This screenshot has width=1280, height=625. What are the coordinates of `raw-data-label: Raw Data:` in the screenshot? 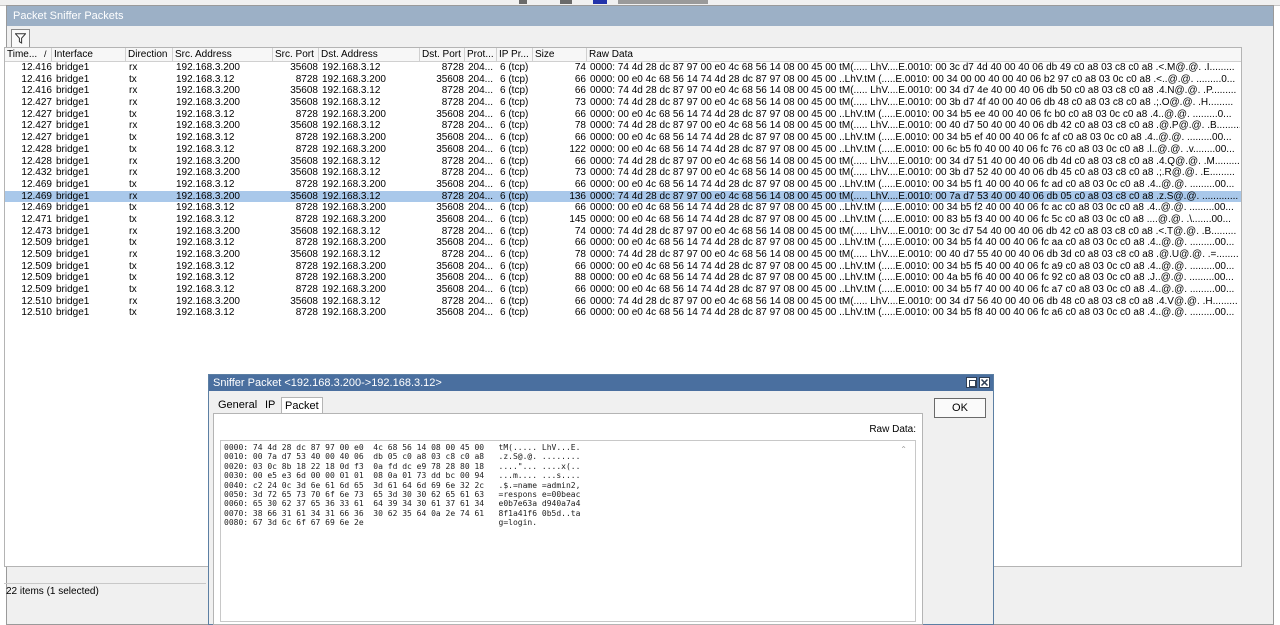 It's located at (892, 429).